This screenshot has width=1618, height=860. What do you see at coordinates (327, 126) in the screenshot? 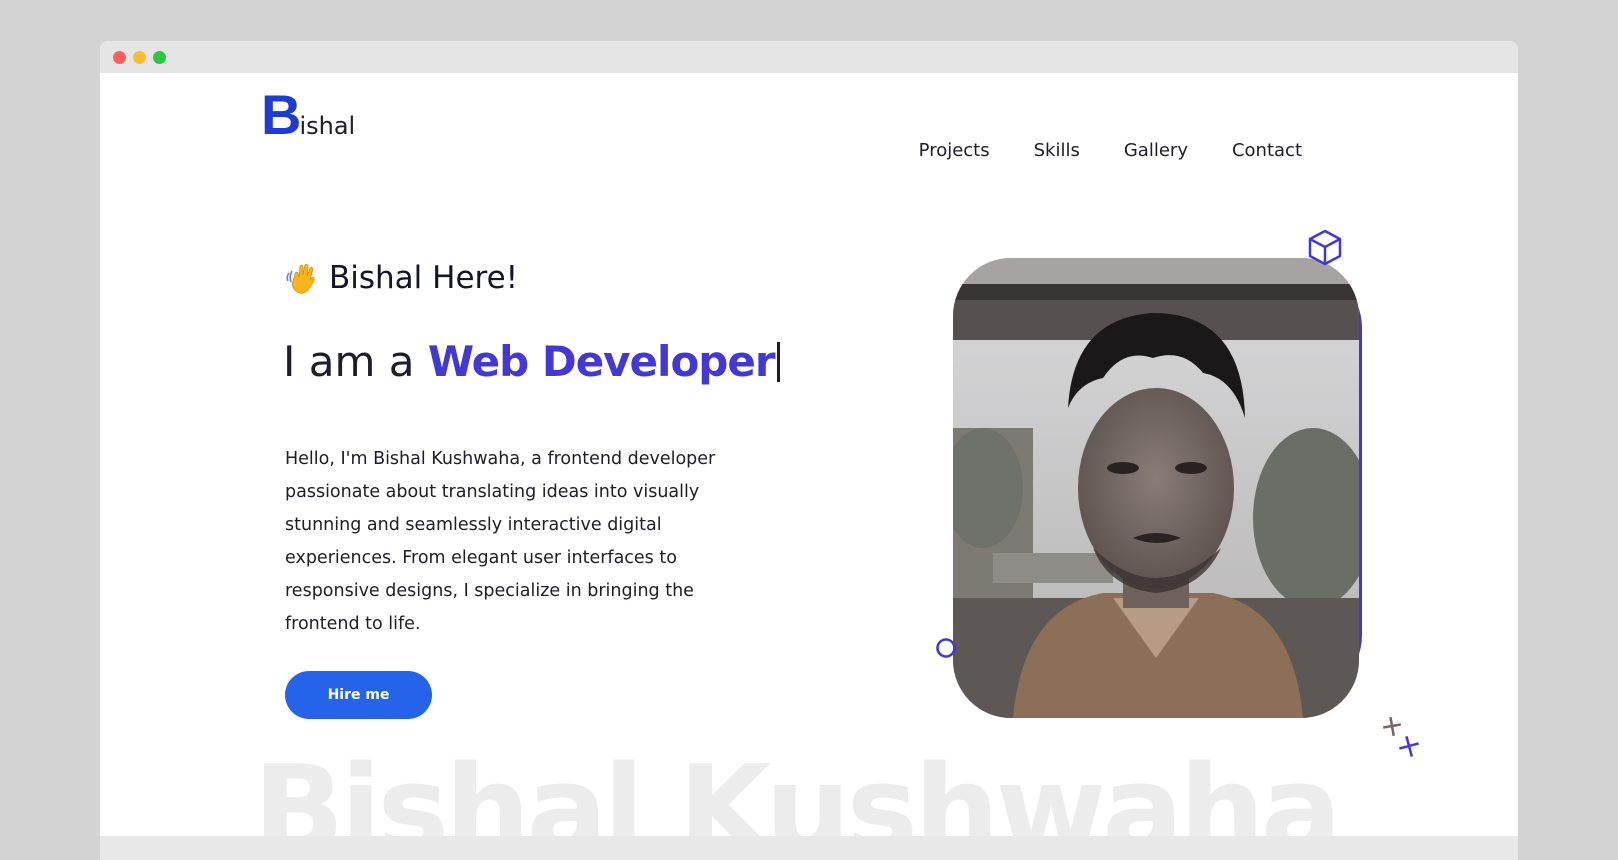
I see `logo-text: ishal` at bounding box center [327, 126].